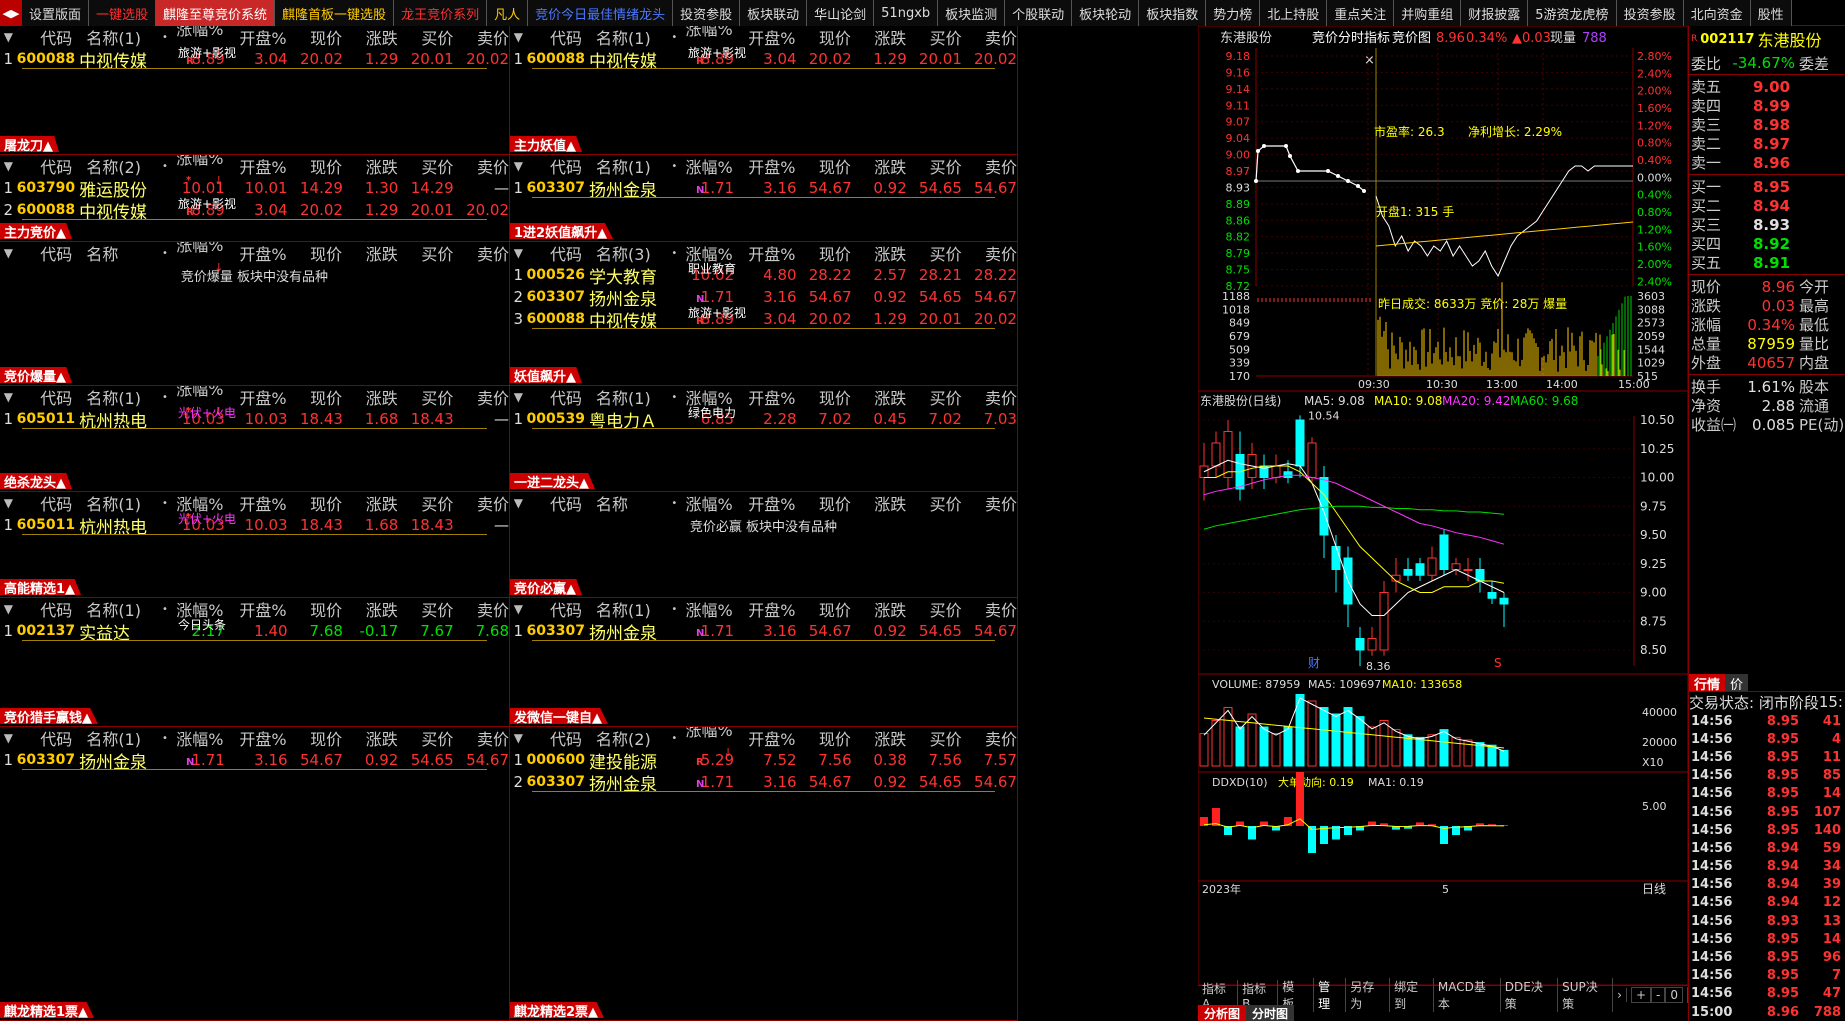 This screenshot has width=1845, height=1021. What do you see at coordinates (601, 13) in the screenshot?
I see `tab-6: 竞价今日最佳情绪龙头` at bounding box center [601, 13].